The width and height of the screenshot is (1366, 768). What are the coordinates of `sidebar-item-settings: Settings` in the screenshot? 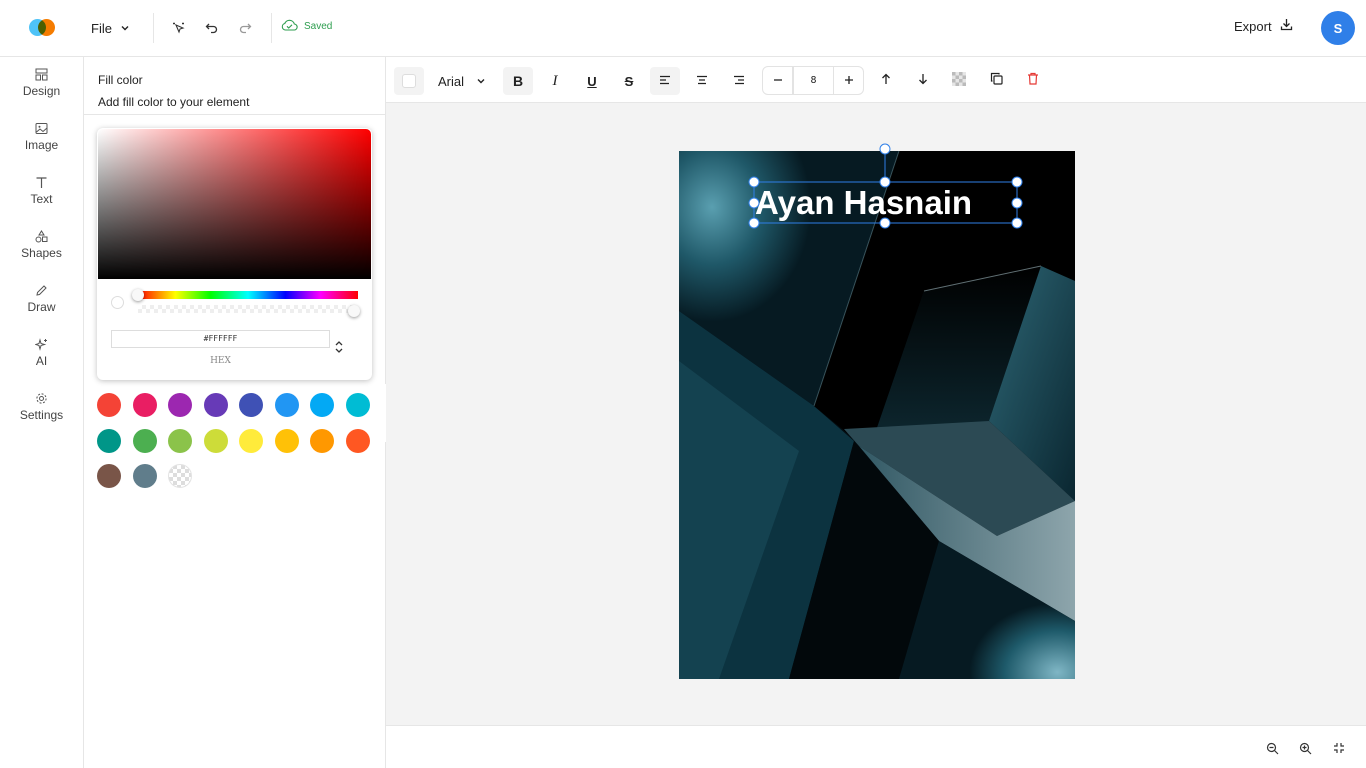 It's located at (41, 413).